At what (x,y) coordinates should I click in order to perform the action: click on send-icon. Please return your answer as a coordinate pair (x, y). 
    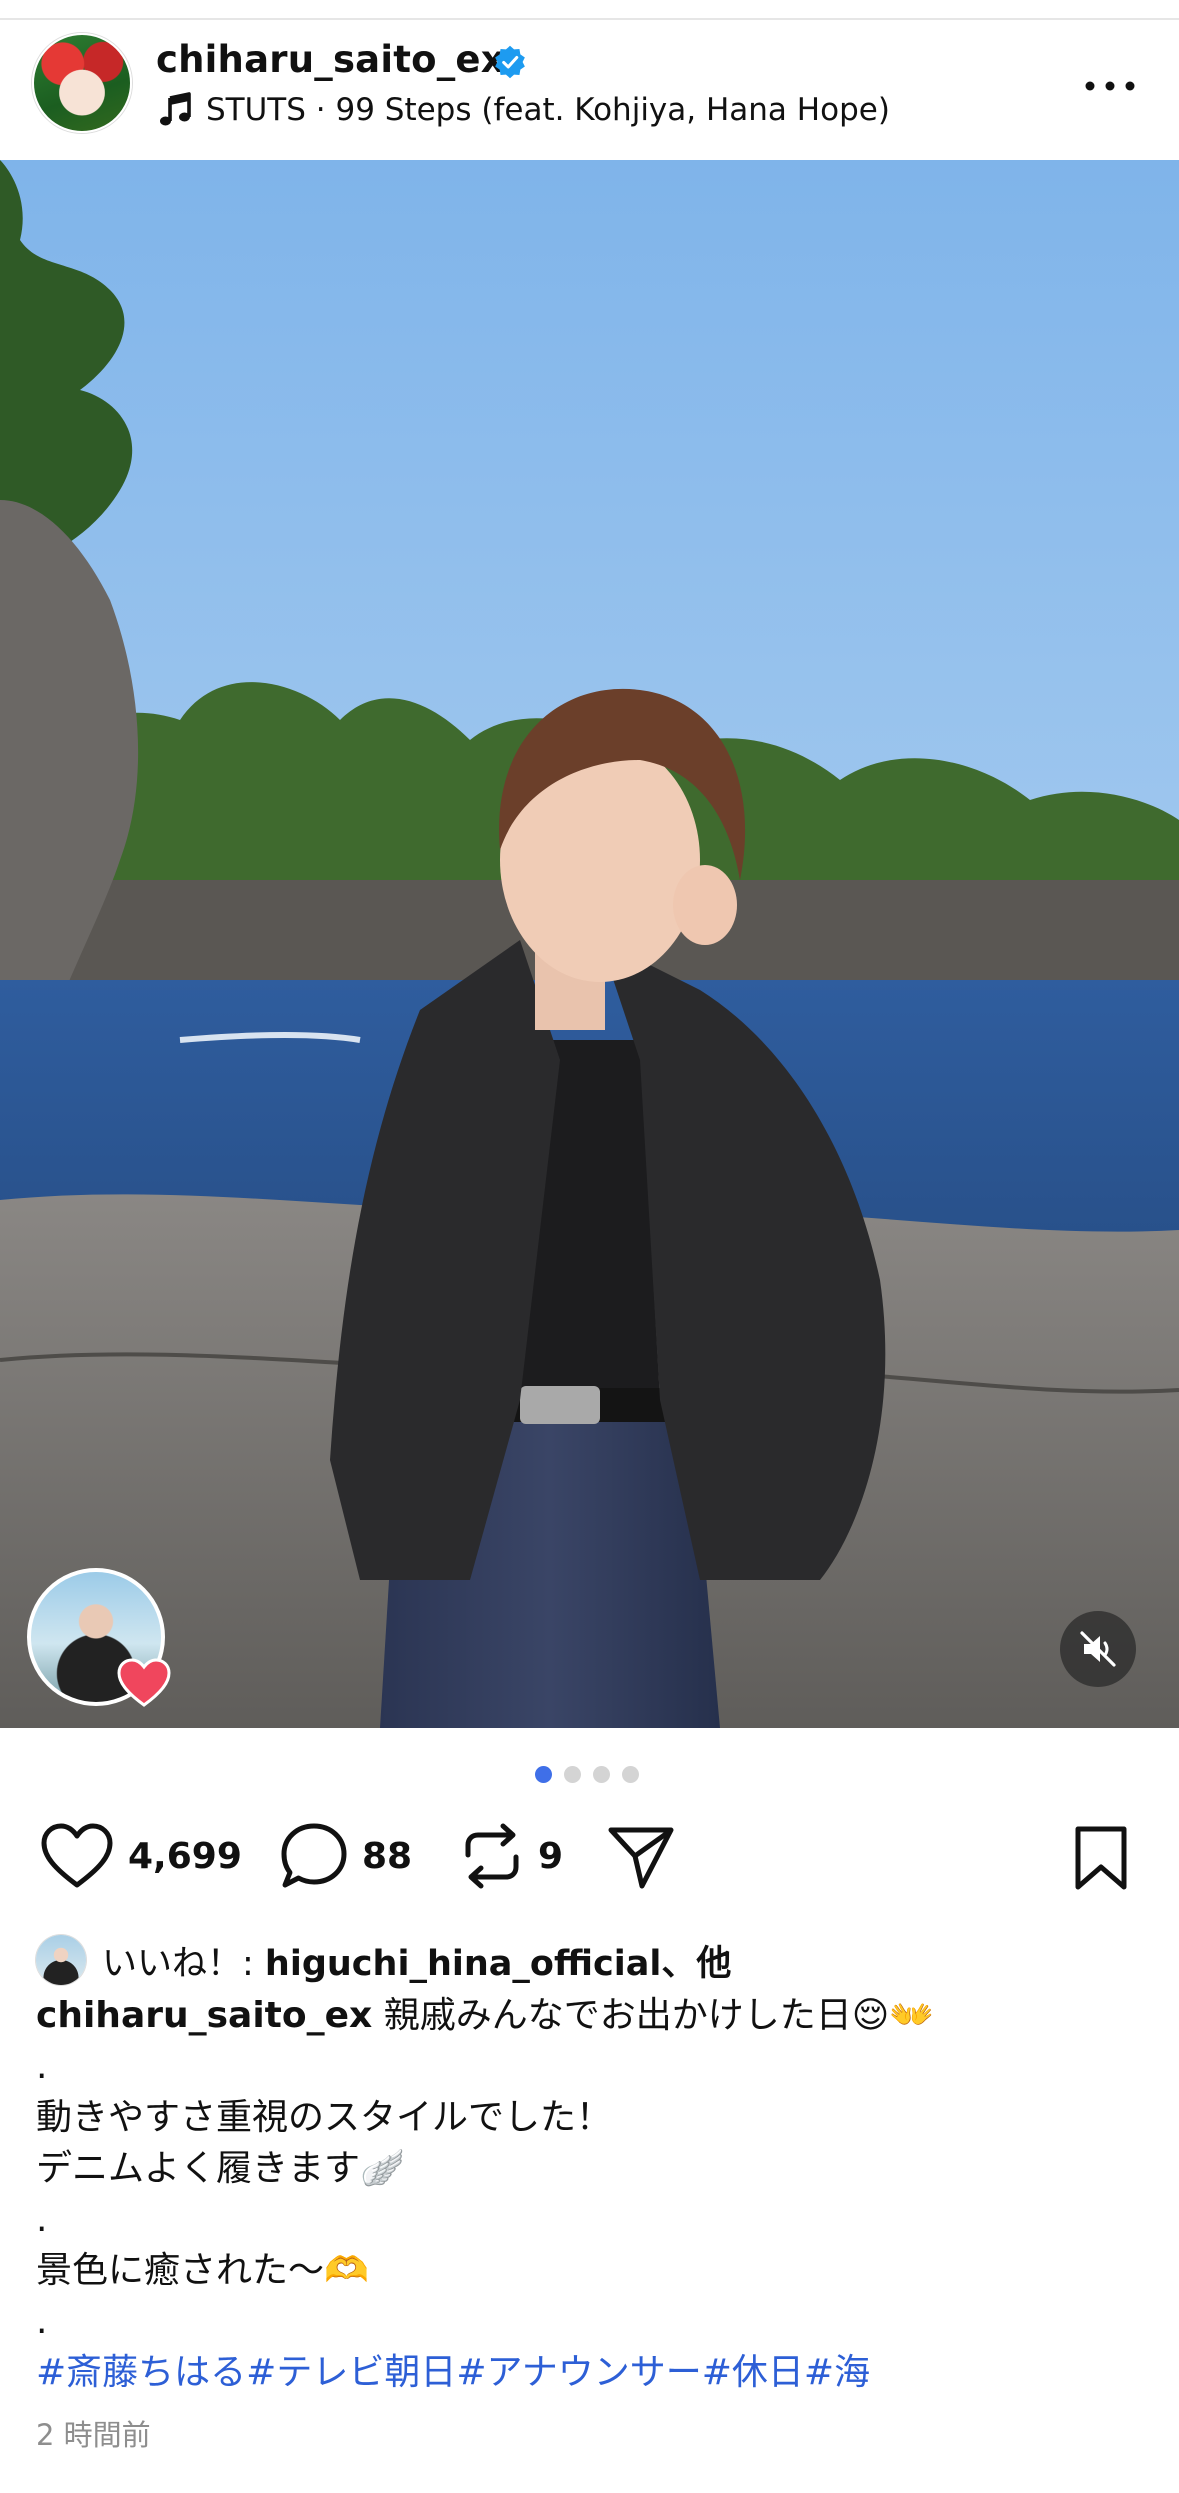
    Looking at the image, I should click on (641, 1858).